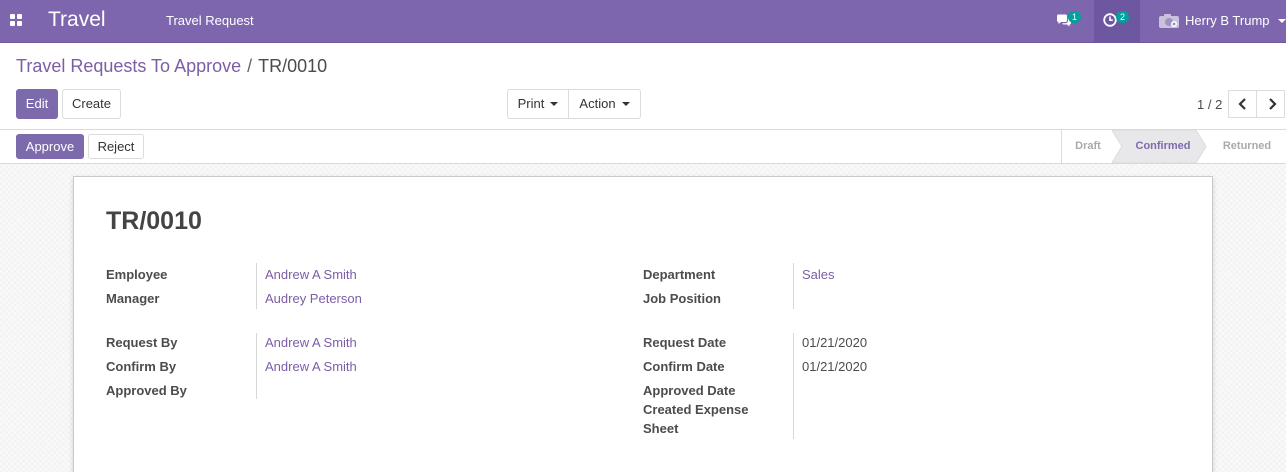 This screenshot has width=1286, height=472. Describe the element at coordinates (1227, 20) in the screenshot. I see `user-name: Herry B Trump` at that location.